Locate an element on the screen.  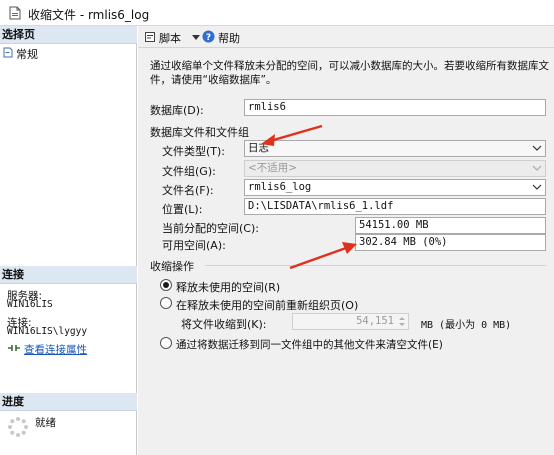
progress-header: 进度 is located at coordinates (68, 402).